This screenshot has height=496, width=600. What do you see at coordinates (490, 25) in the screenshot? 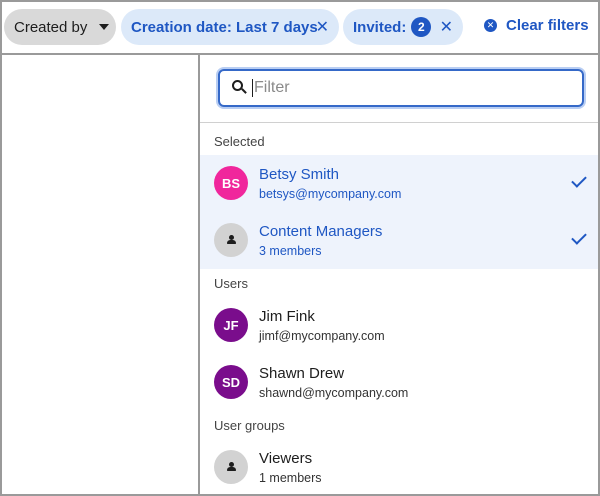
I see `clear-circle-icon: ✕` at bounding box center [490, 25].